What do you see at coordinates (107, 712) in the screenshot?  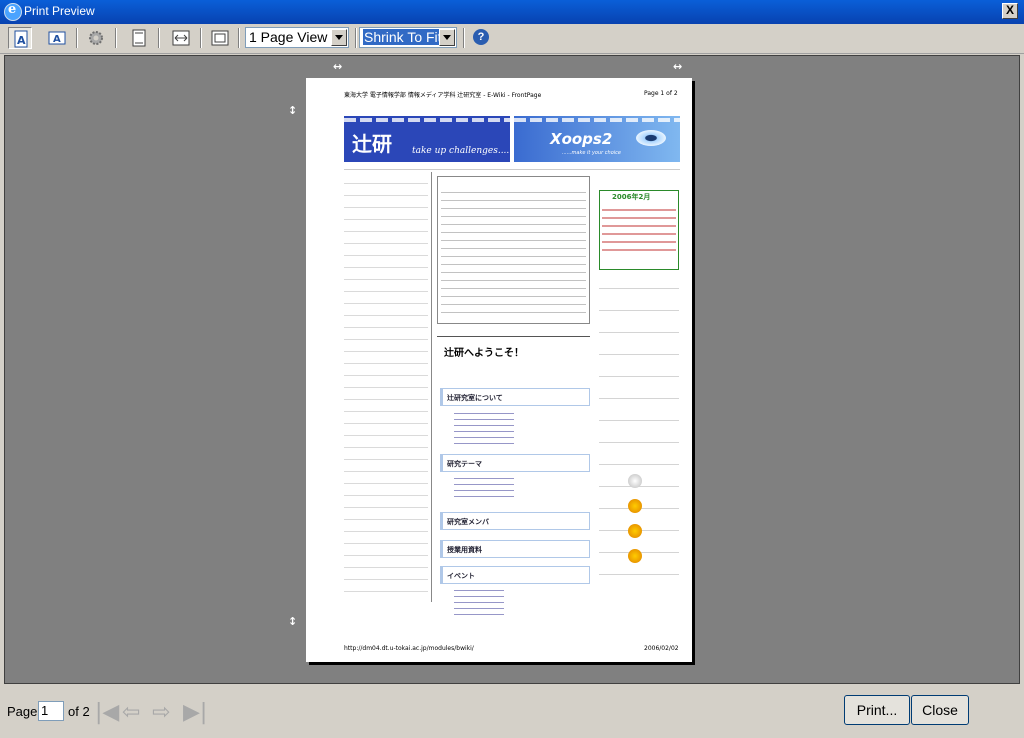 I see `first-page-icon: |◀` at bounding box center [107, 712].